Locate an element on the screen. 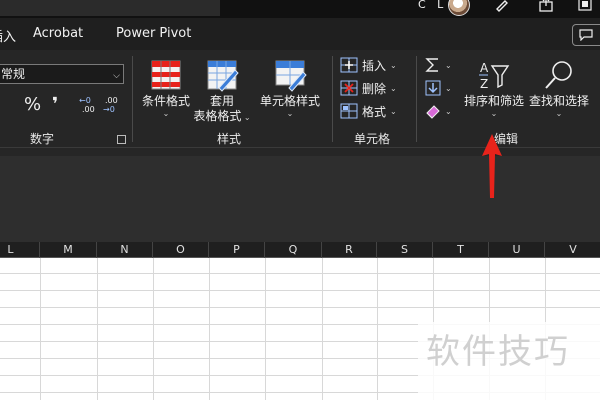  svg-text: Z is located at coordinates (484, 84).